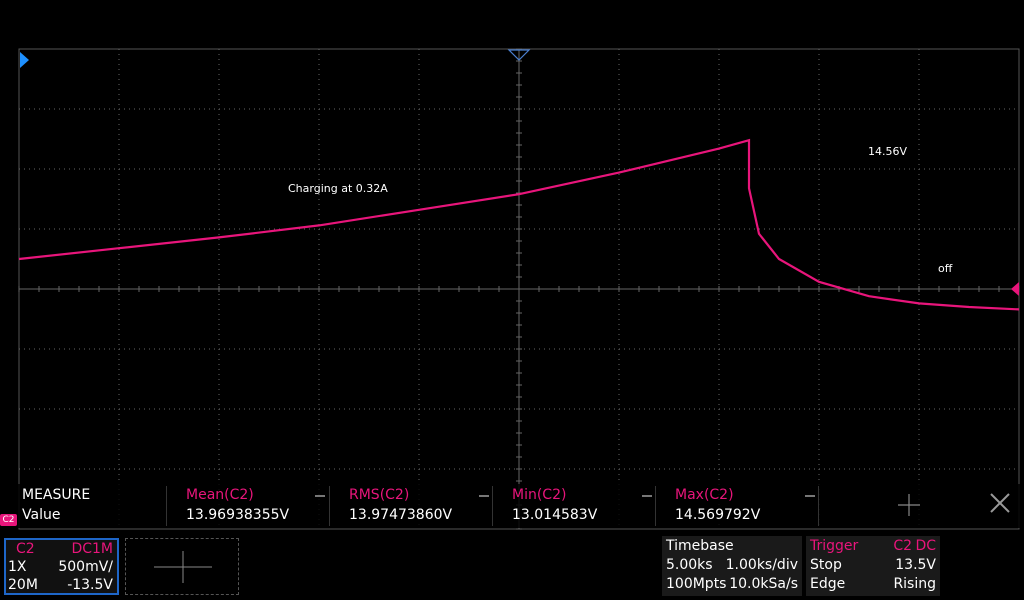 This screenshot has width=1024, height=600. I want to click on channel-probe: 1X, so click(17, 567).